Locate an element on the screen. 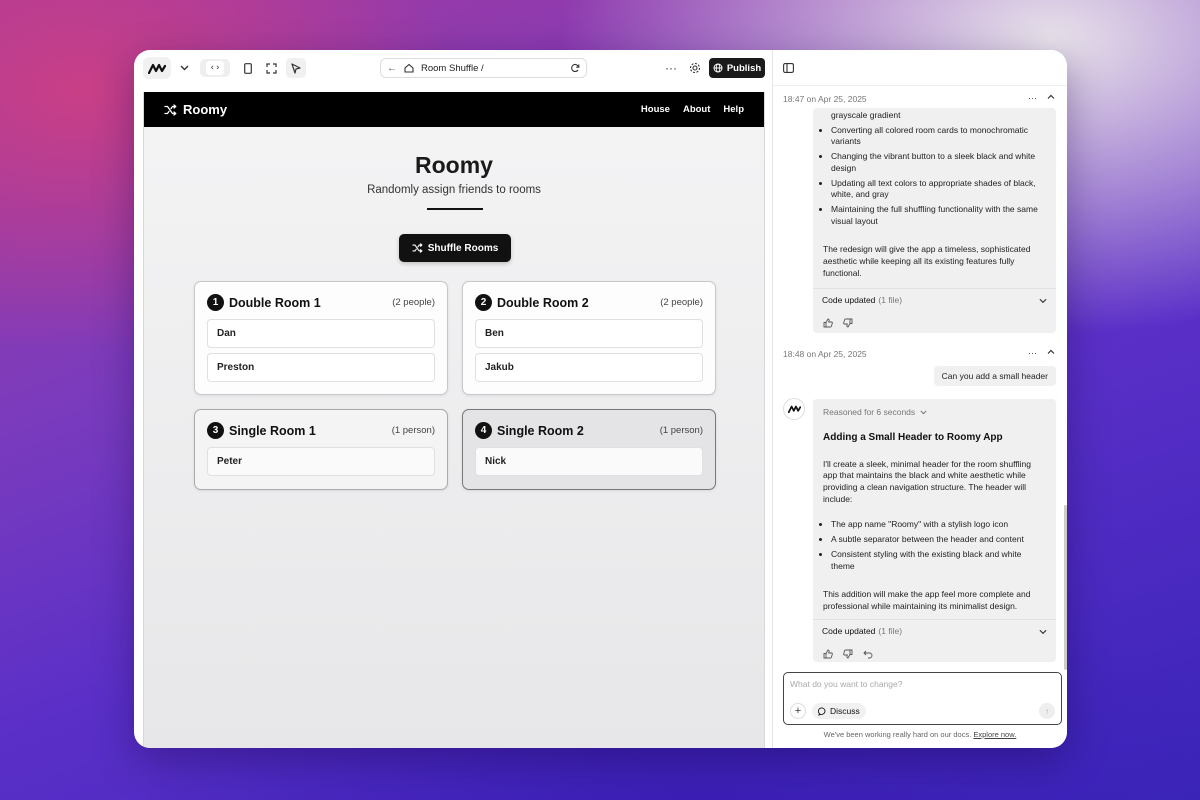  message-timestamp: 18:47 on Apr 25, 2025 is located at coordinates (825, 99).